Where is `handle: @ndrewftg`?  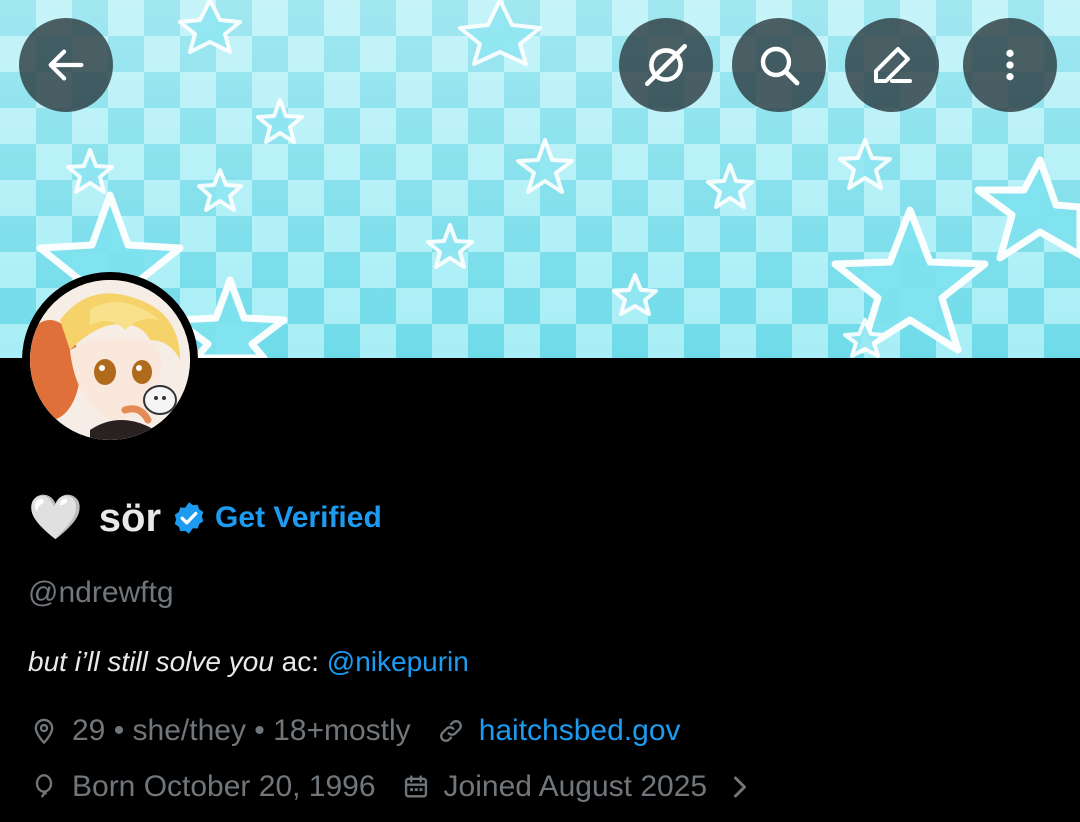 handle: @ndrewftg is located at coordinates (101, 592).